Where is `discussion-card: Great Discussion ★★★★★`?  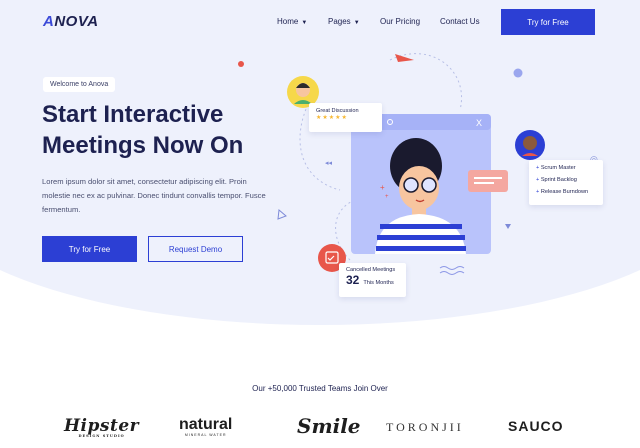
discussion-card: Great Discussion ★★★★★ is located at coordinates (345, 117).